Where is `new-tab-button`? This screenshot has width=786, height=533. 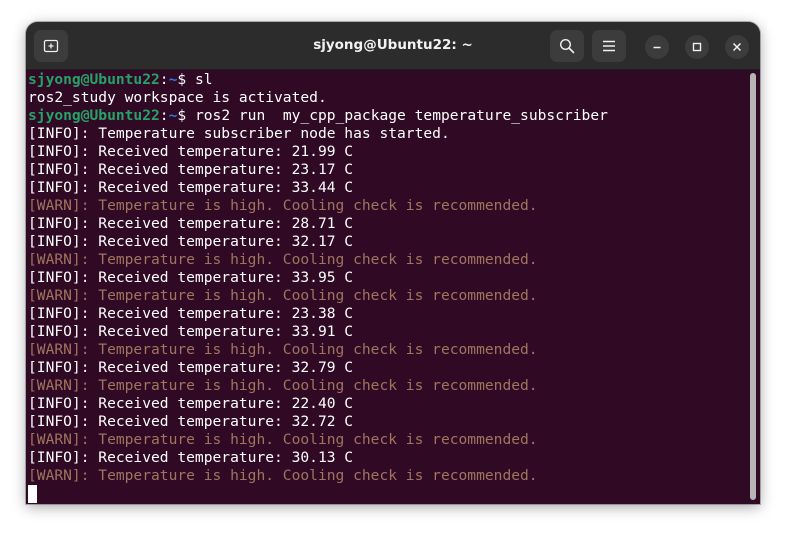 new-tab-button is located at coordinates (51, 46).